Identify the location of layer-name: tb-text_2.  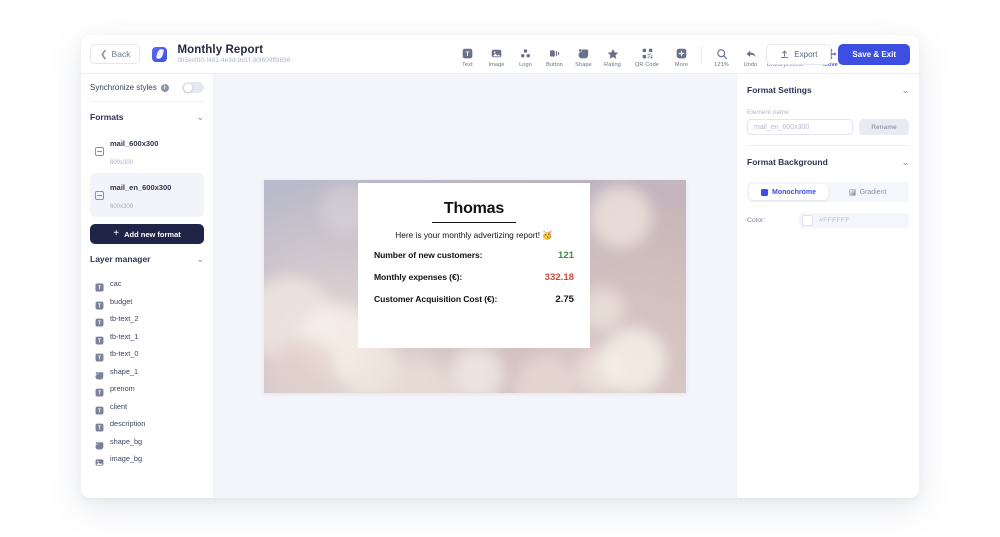
(124, 319).